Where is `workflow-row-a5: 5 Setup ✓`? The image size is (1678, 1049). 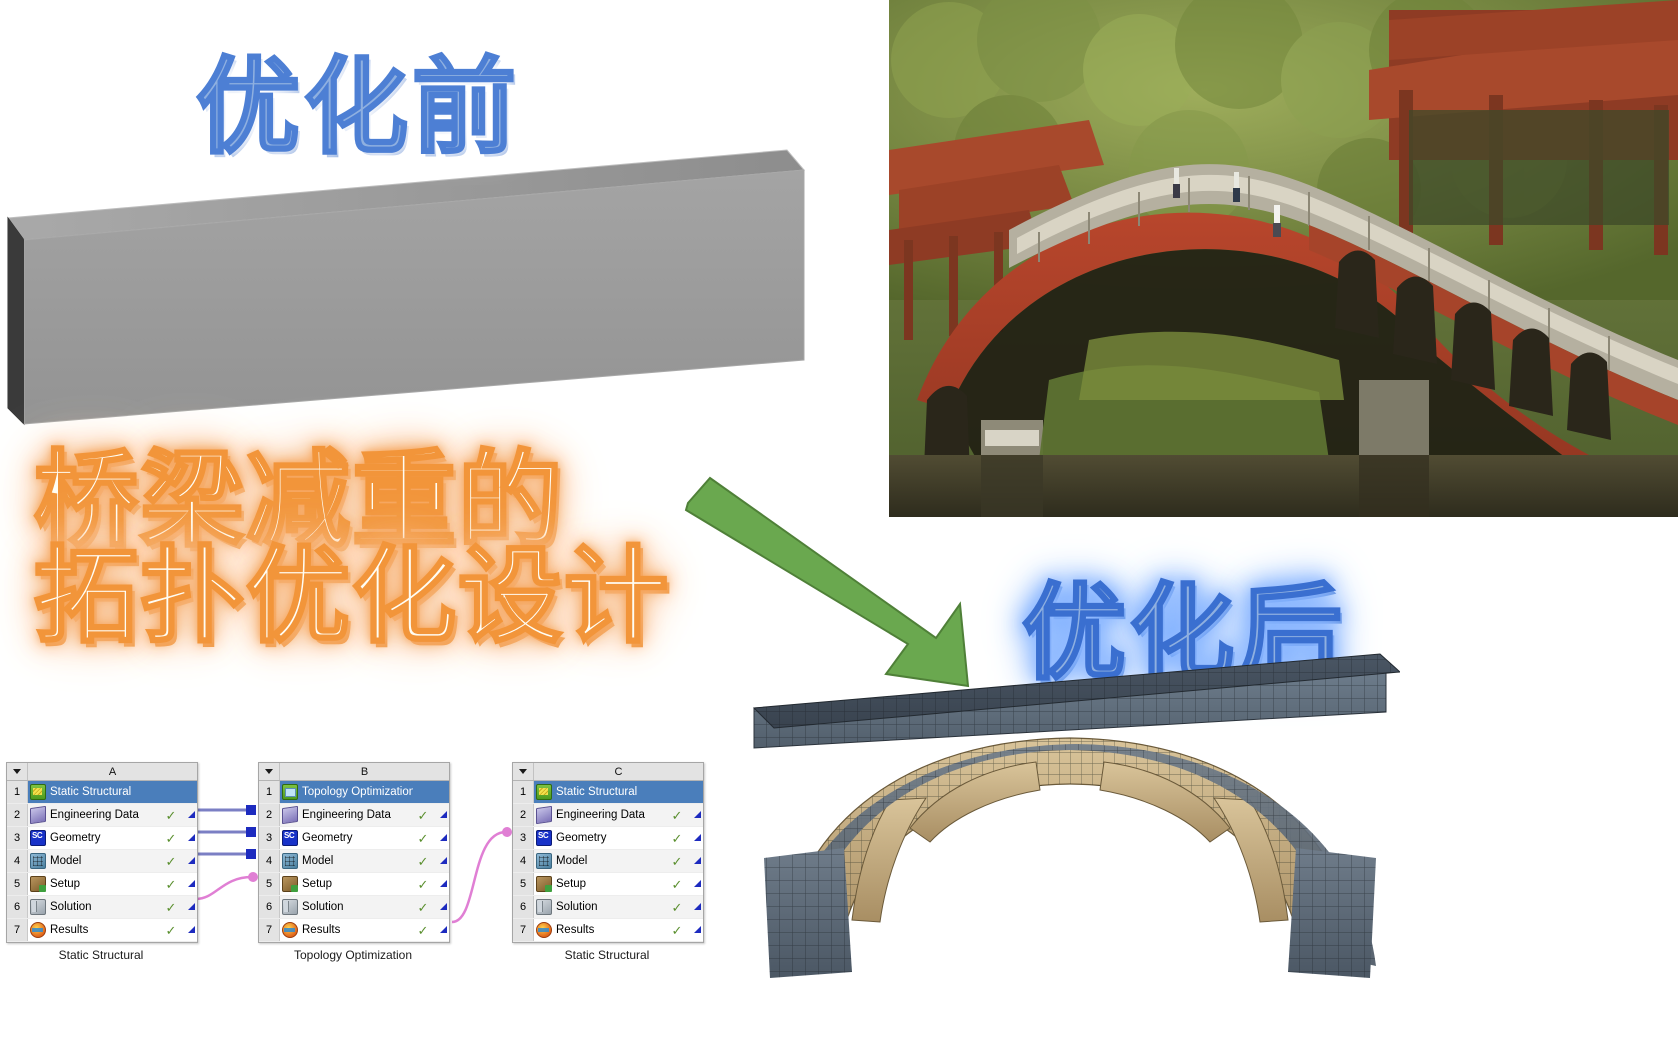 workflow-row-a5: 5 Setup ✓ is located at coordinates (102, 884).